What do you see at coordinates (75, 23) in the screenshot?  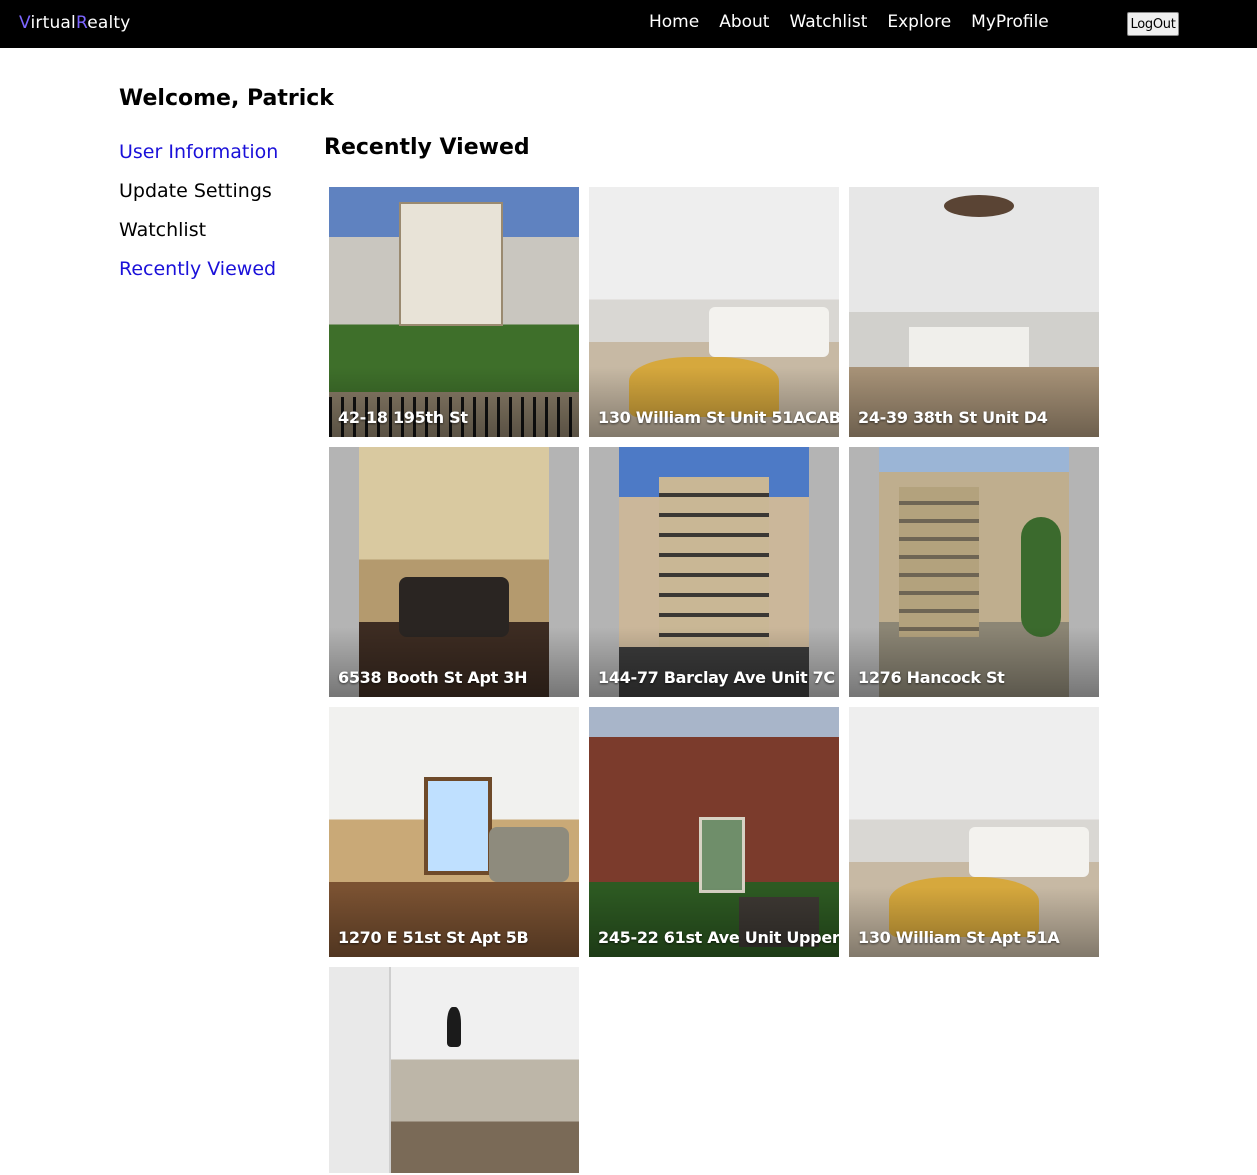 I see `brand-logo: VirtualRealty` at bounding box center [75, 23].